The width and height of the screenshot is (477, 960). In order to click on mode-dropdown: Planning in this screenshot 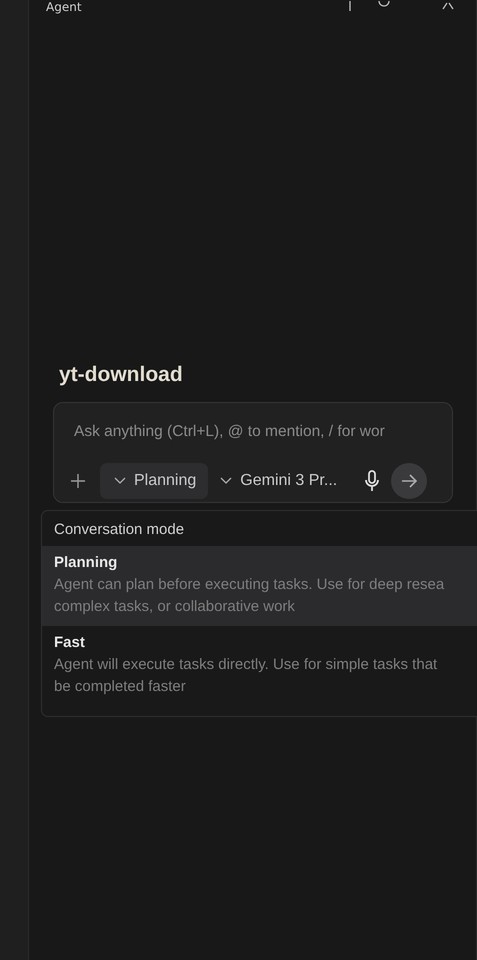, I will do `click(154, 481)`.